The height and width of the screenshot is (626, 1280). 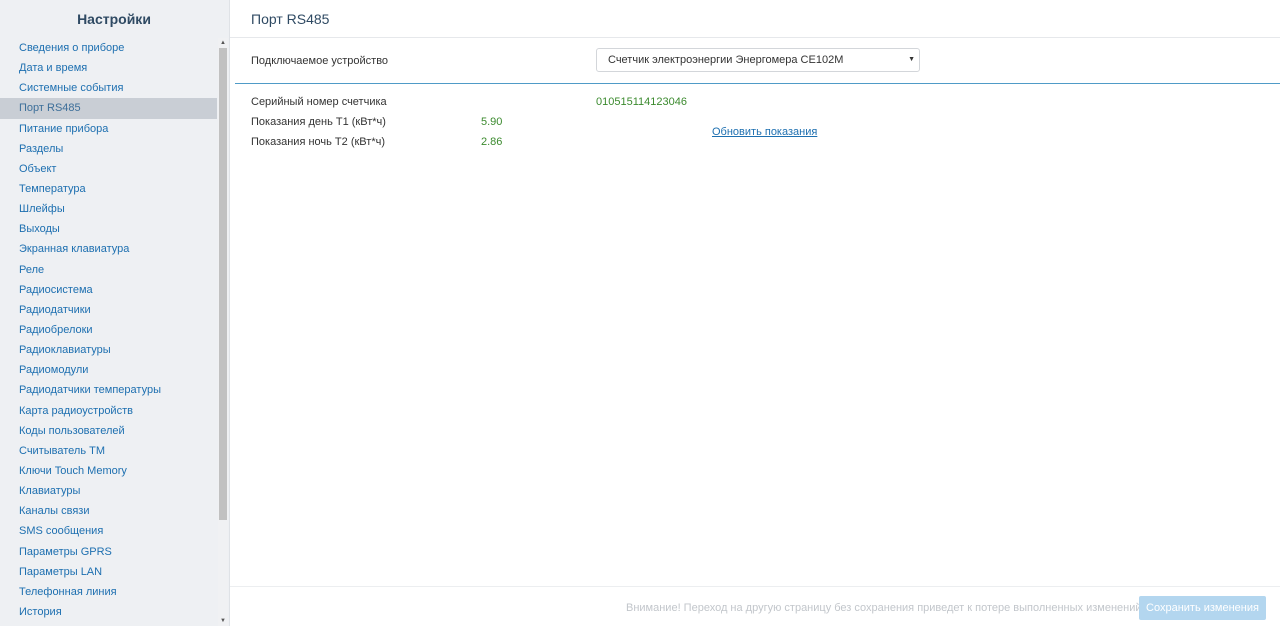 What do you see at coordinates (726, 60) in the screenshot?
I see `device-select-value: Счетчик электроэнергии Энергомера CE102M` at bounding box center [726, 60].